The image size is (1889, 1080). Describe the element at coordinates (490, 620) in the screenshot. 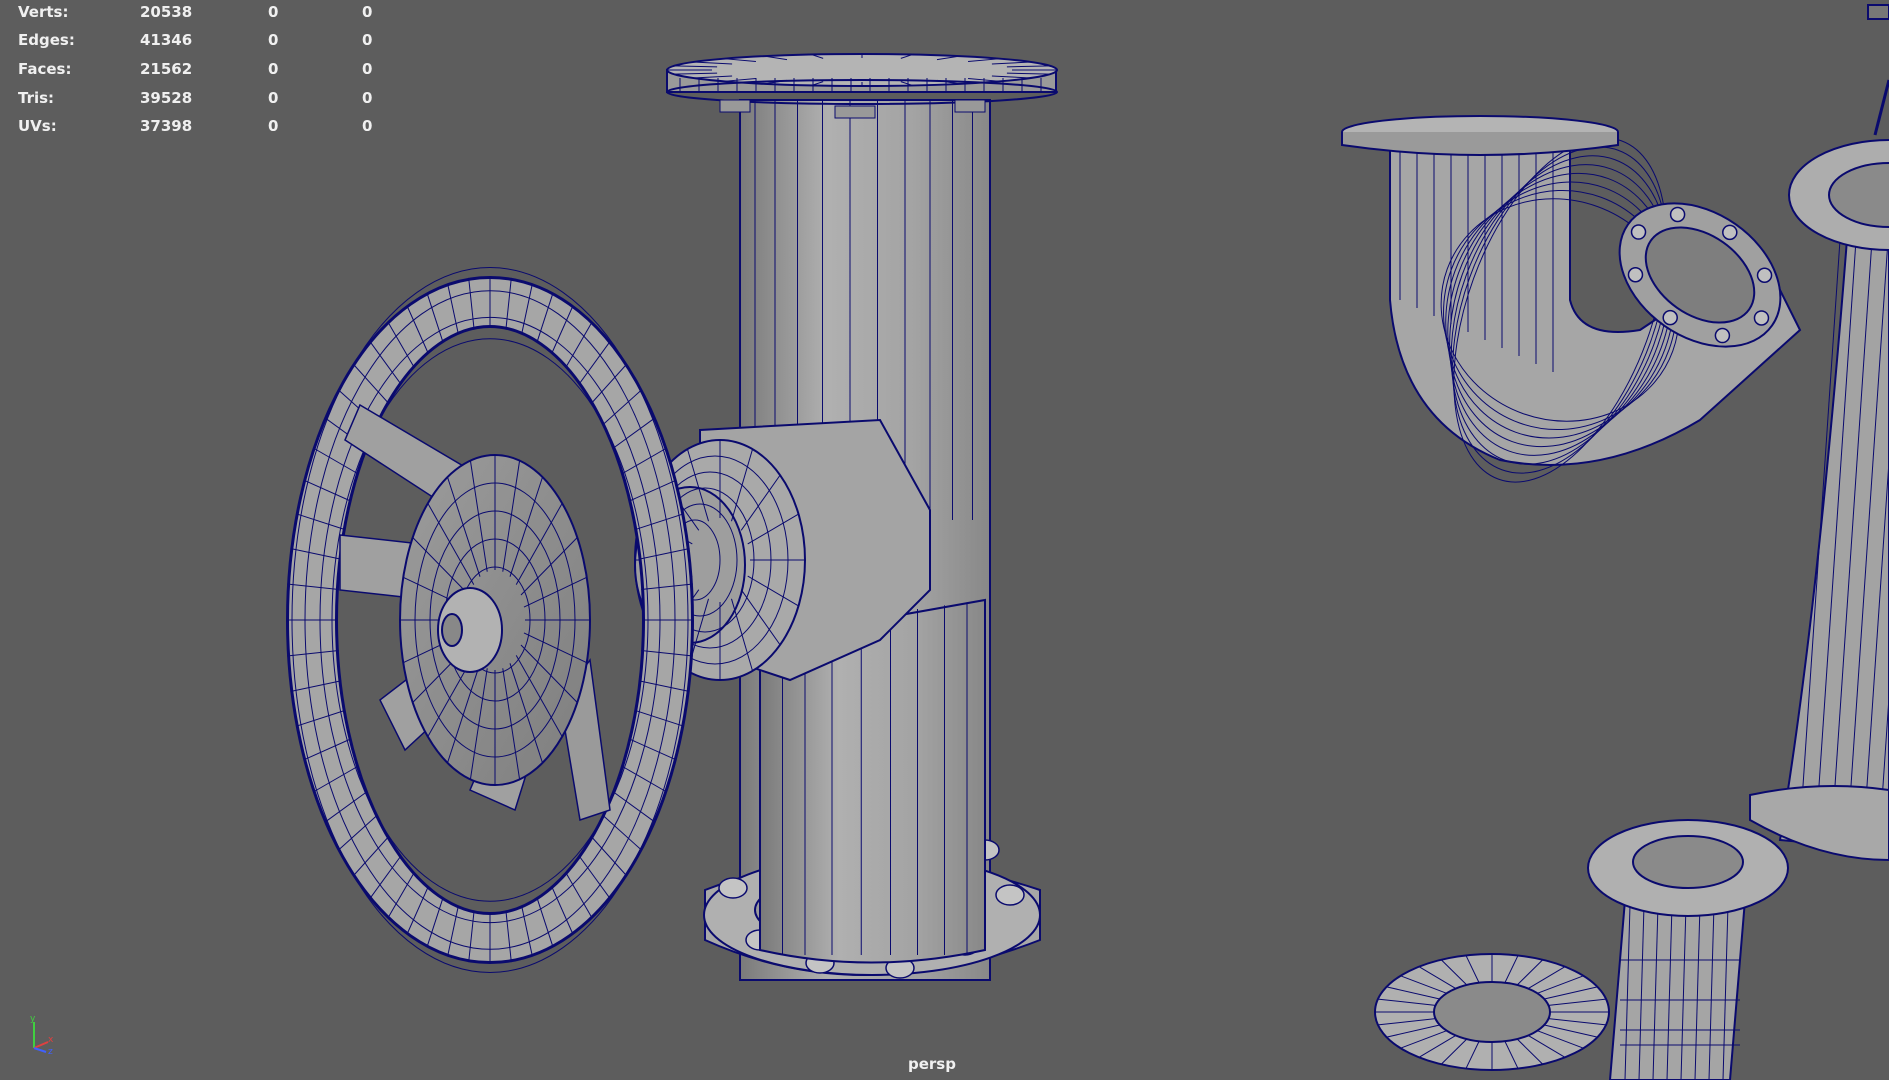

I see `handwheel-mesh` at that location.